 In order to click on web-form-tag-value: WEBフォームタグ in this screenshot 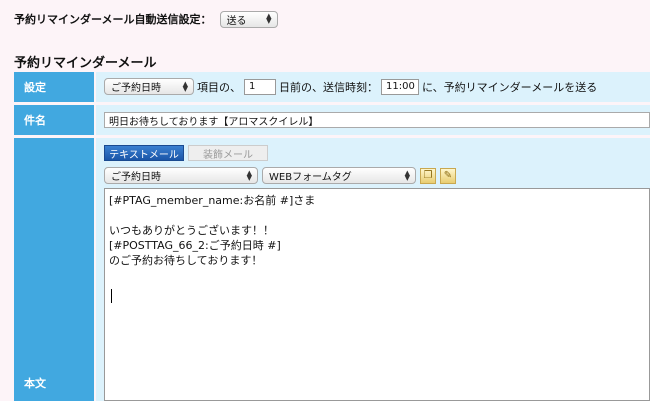, I will do `click(310, 177)`.